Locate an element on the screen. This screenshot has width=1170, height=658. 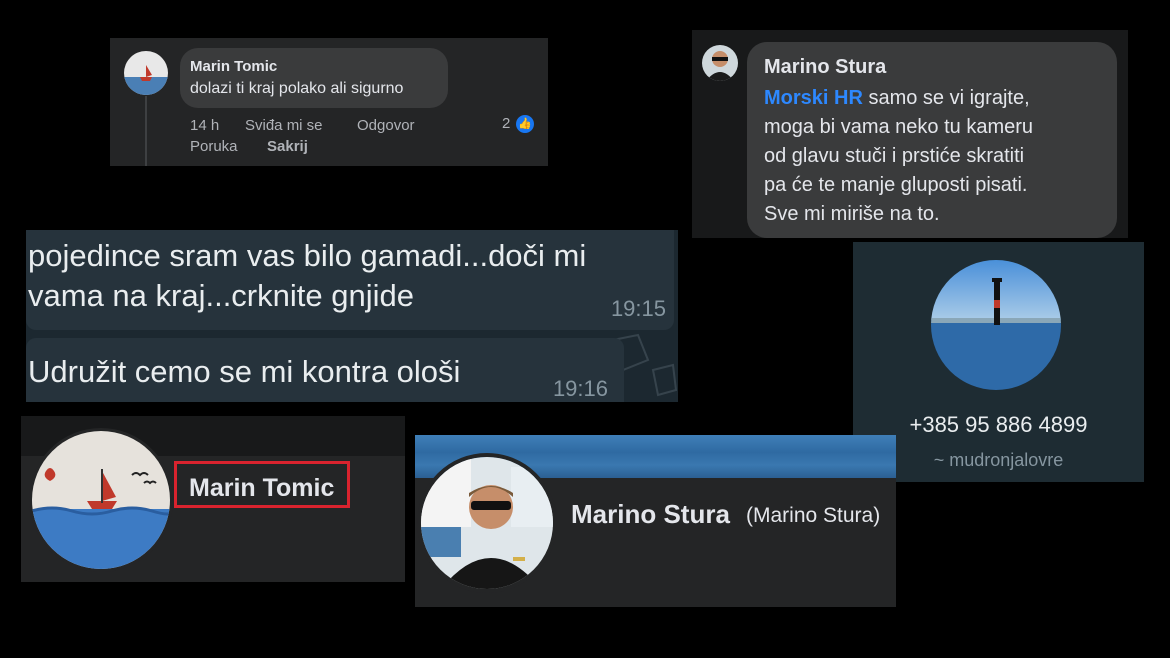
comment-line-2: moga bi vama neko tu kameru is located at coordinates (899, 127).